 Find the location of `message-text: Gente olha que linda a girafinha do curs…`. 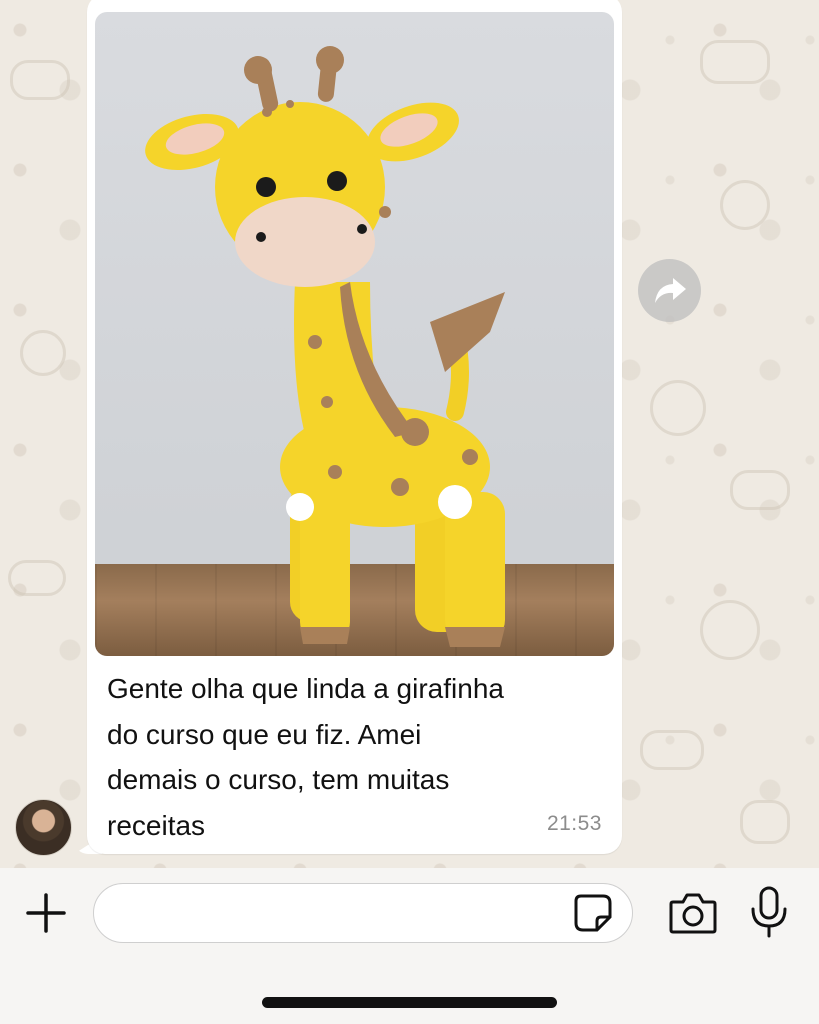

message-text: Gente olha que linda a girafinha do curs… is located at coordinates (352, 757).